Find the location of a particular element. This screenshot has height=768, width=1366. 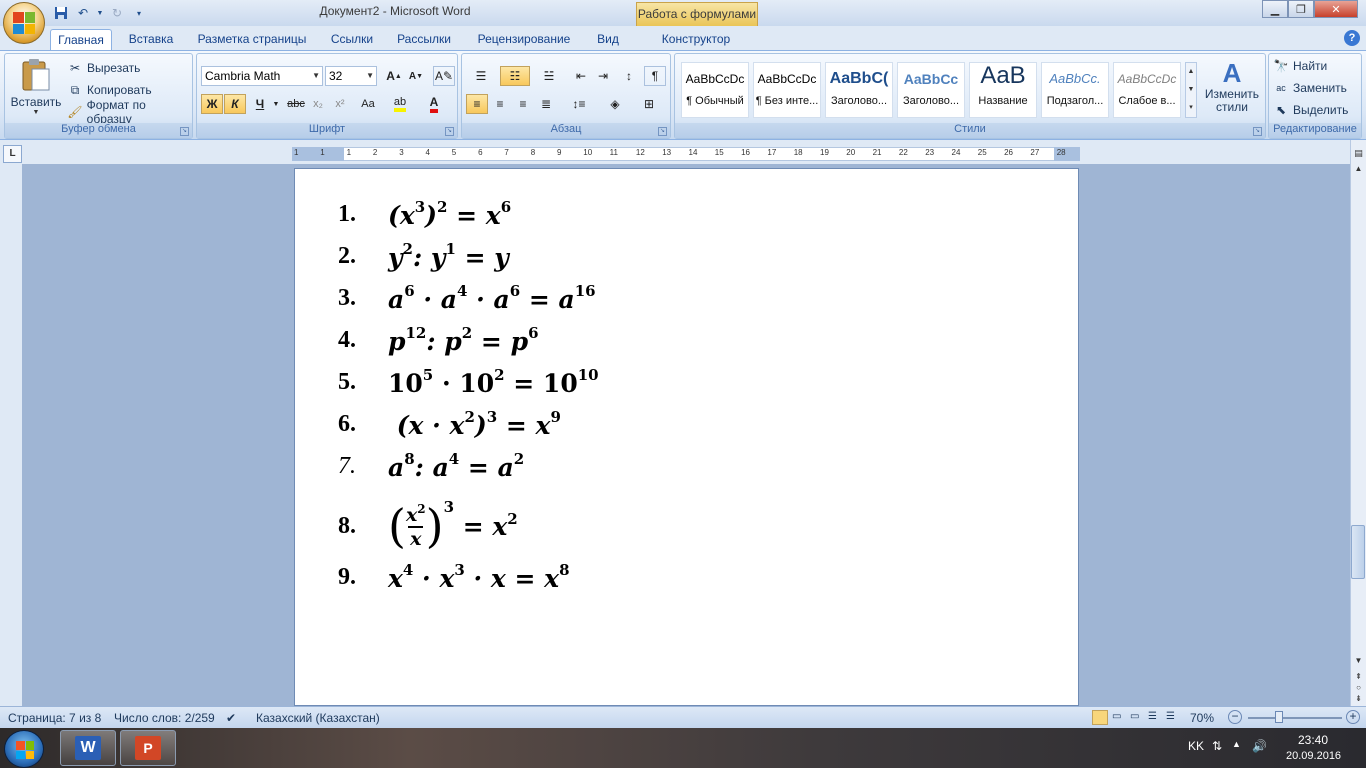

web-view-icon: ▭ is located at coordinates (1134, 716).